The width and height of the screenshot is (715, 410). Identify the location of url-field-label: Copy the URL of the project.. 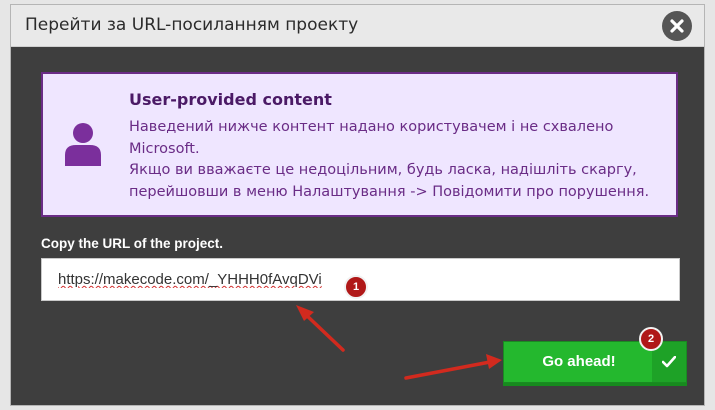
(132, 243).